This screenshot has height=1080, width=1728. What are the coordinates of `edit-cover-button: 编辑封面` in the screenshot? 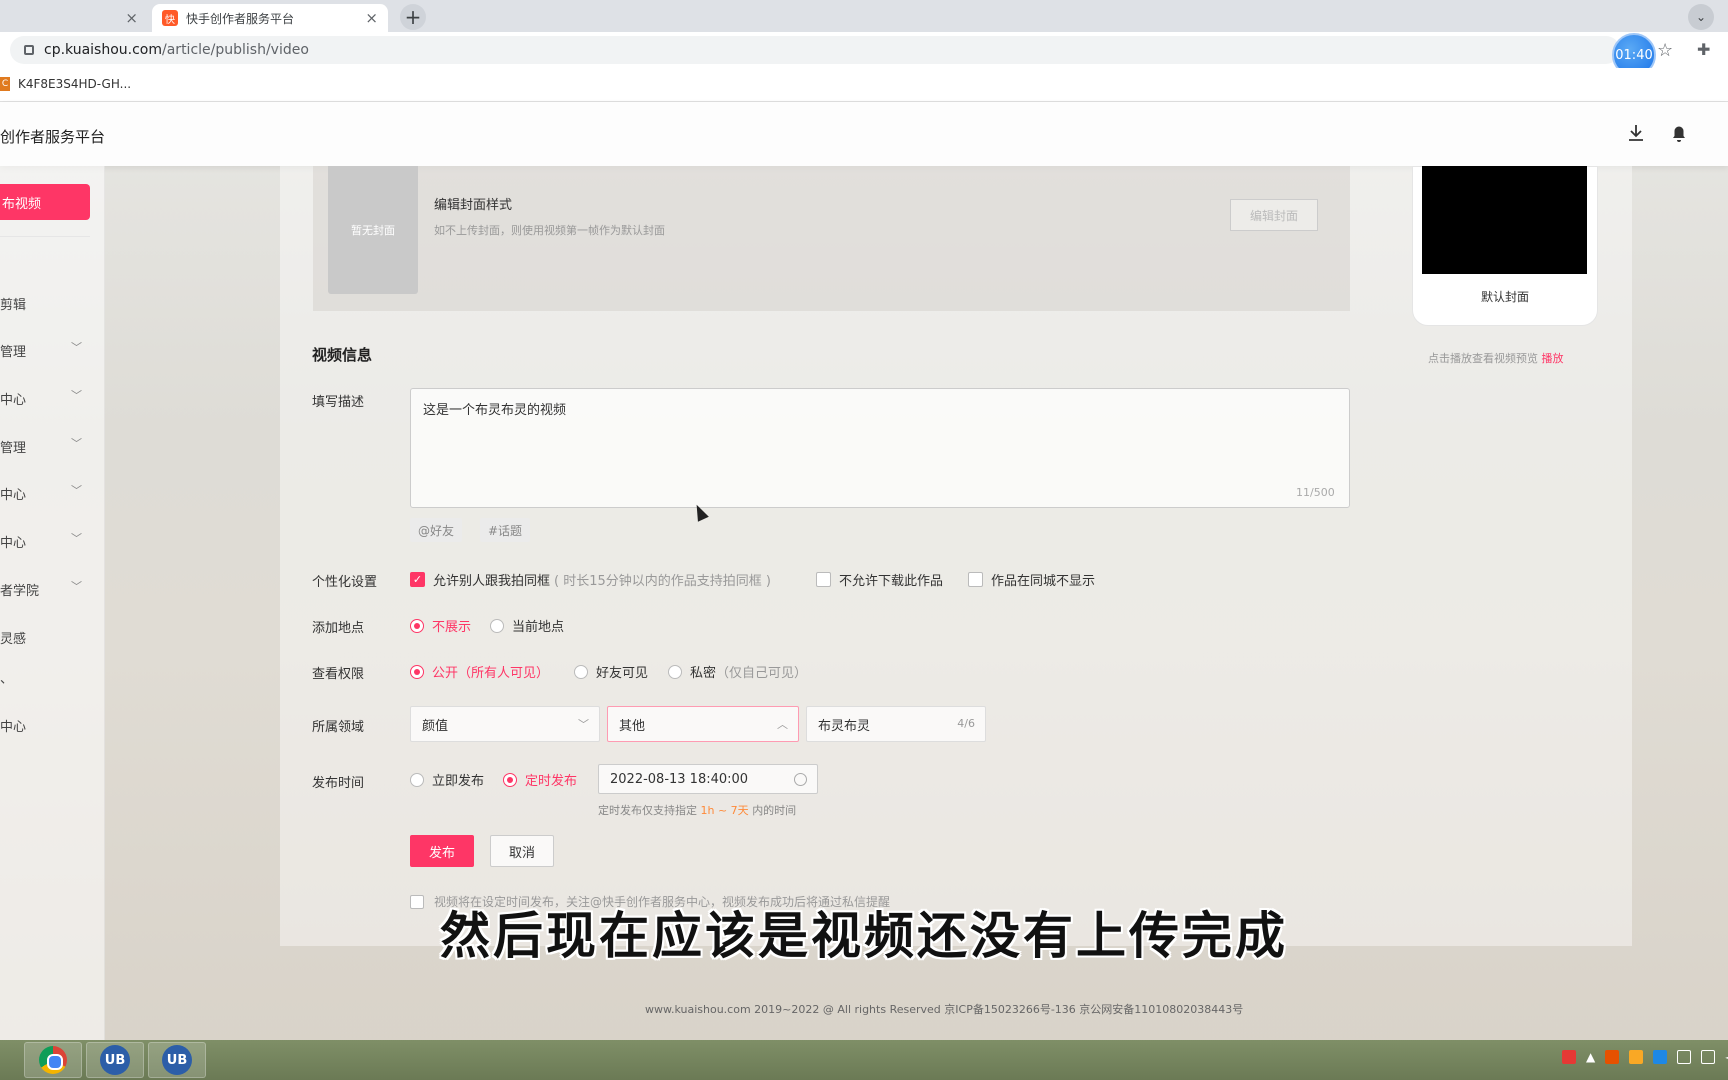 It's located at (1274, 215).